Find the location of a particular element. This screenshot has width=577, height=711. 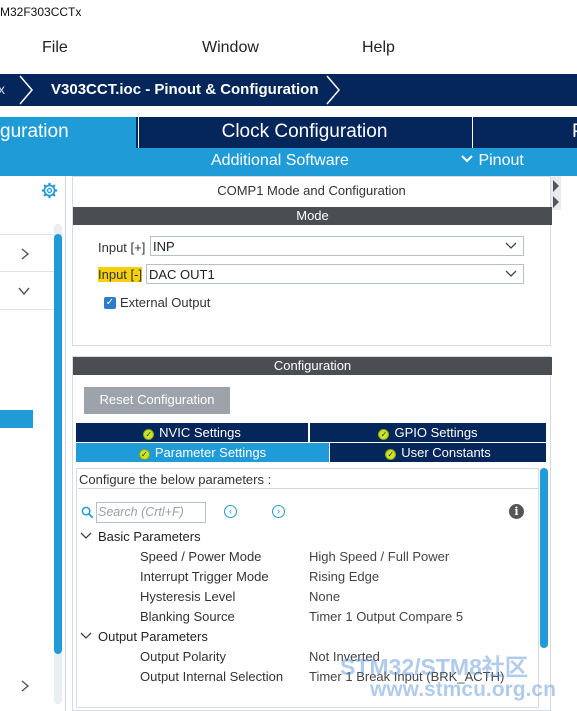

previous-match-icon: ‹ is located at coordinates (230, 511).